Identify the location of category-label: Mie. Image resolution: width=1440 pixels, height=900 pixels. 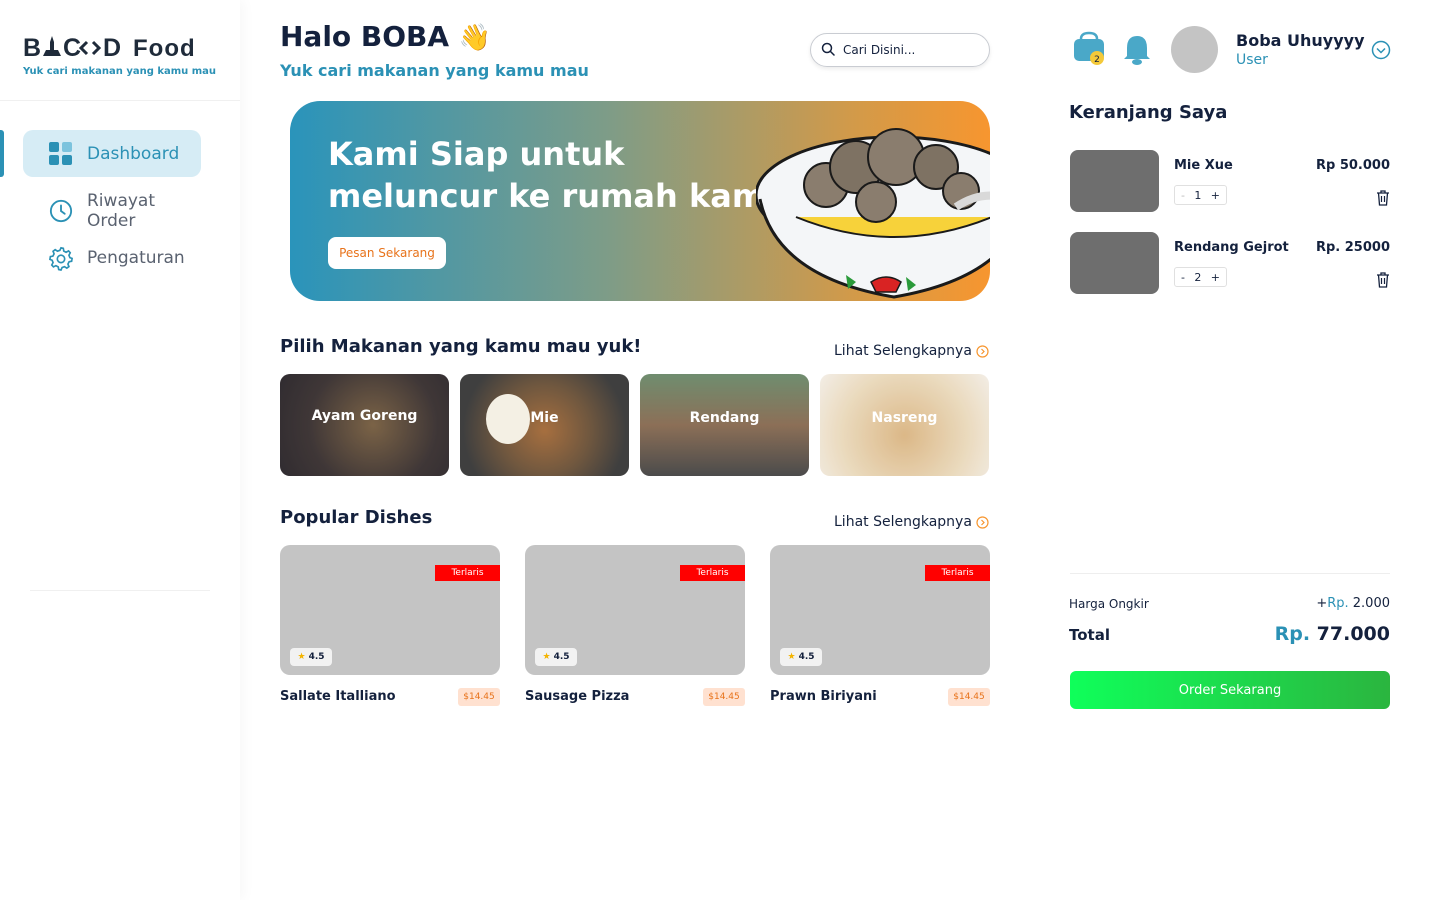
(544, 418).